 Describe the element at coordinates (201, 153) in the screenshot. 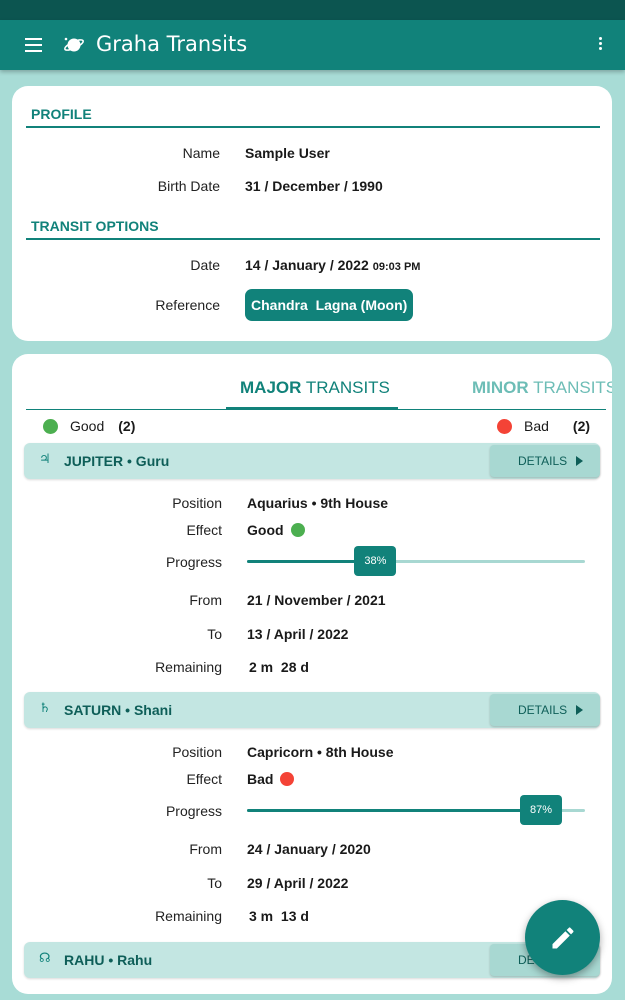

I see `name-label: Name` at that location.